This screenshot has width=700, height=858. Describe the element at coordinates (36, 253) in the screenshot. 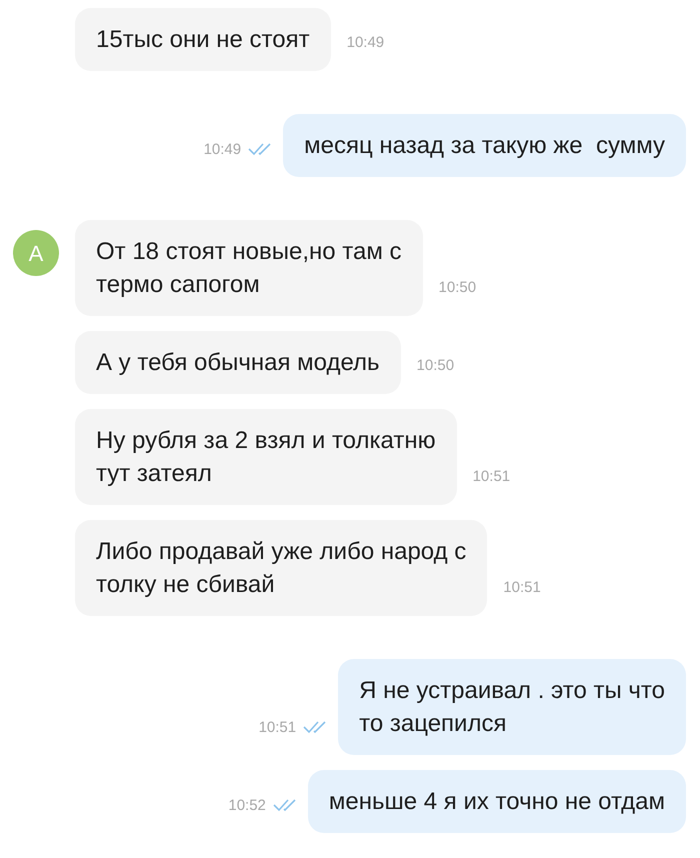

I see `avatar: А` at that location.